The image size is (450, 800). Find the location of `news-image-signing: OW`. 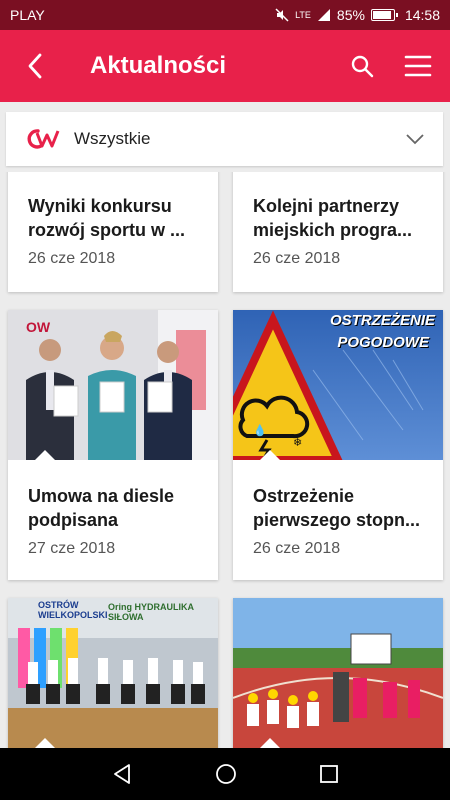

news-image-signing: OW is located at coordinates (113, 385).